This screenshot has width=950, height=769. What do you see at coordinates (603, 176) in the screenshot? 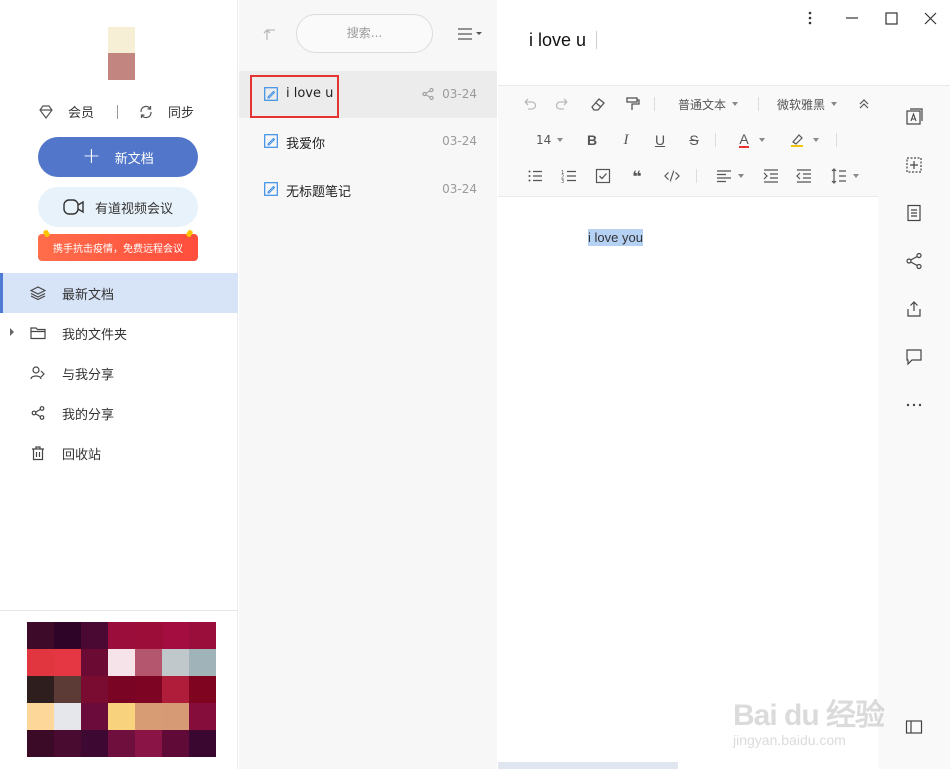
I see `checklist-icon` at bounding box center [603, 176].